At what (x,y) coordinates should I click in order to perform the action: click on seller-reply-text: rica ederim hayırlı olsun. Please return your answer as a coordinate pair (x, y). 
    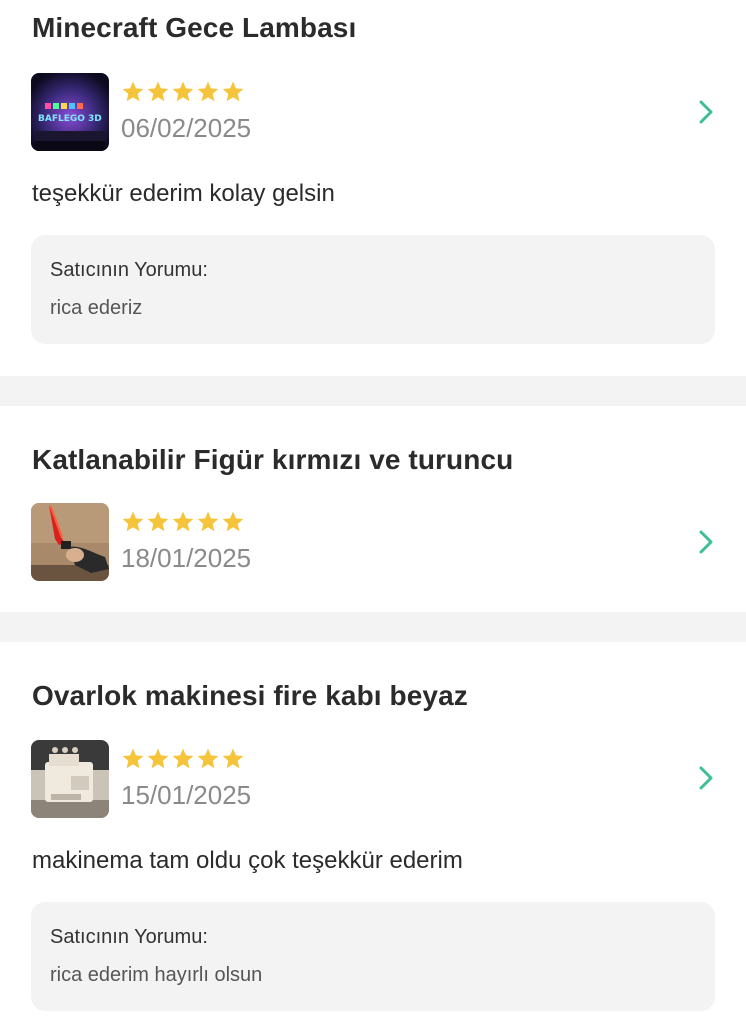
    Looking at the image, I should click on (156, 975).